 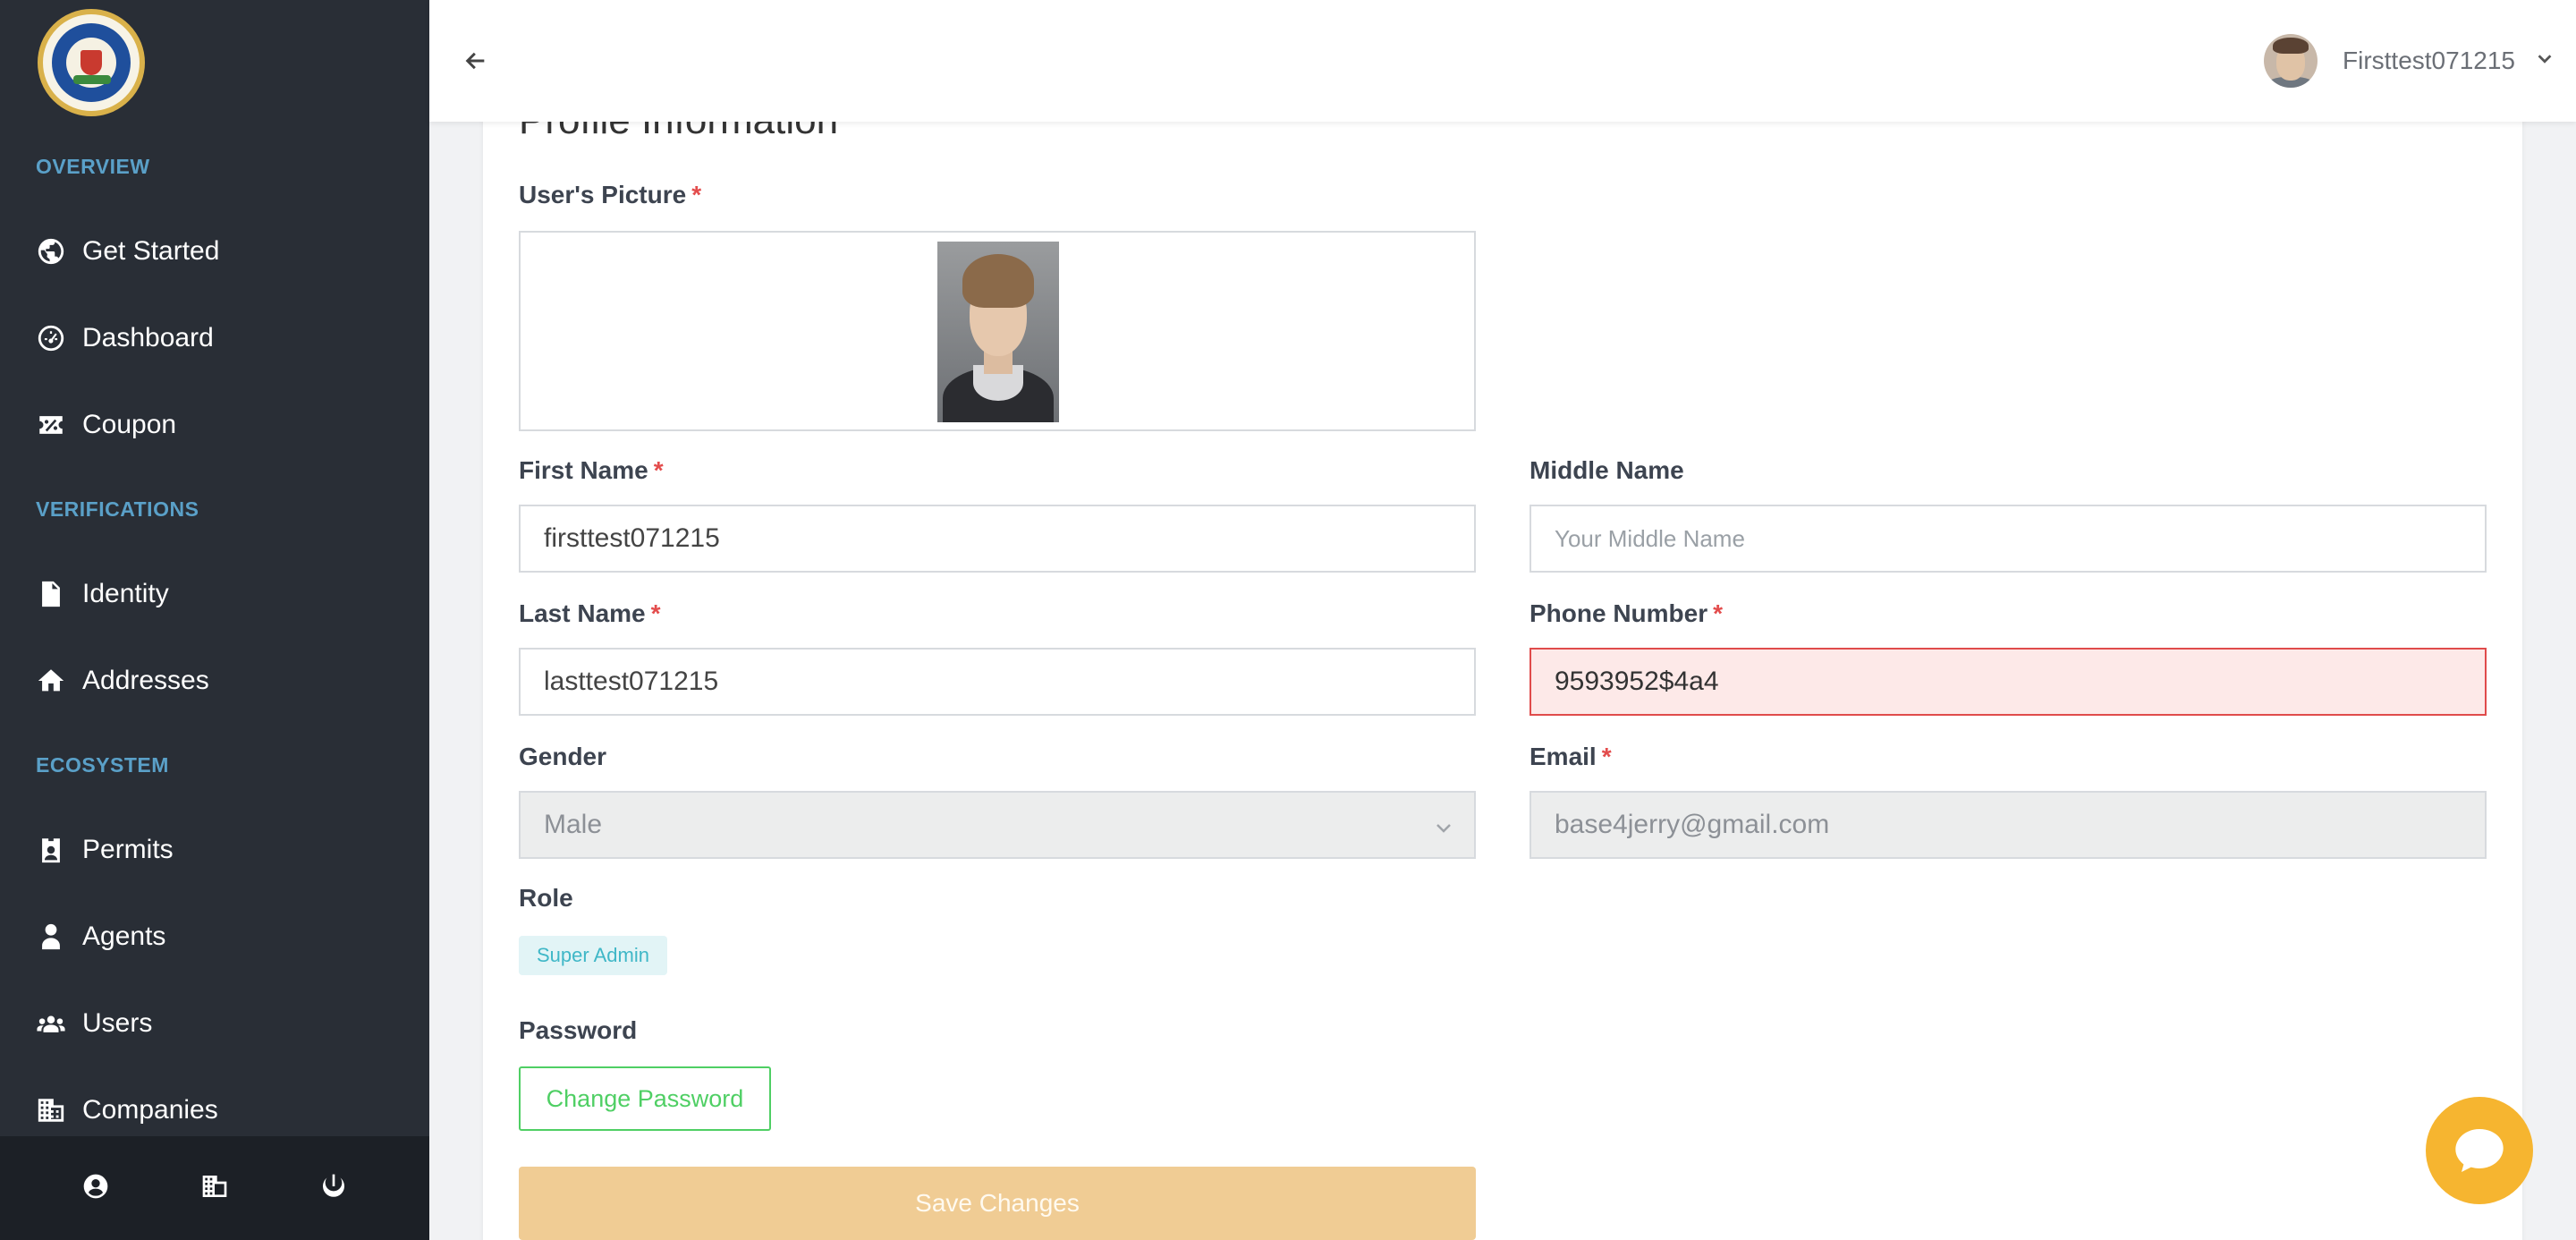 What do you see at coordinates (128, 849) in the screenshot?
I see `sidebar-item-label: Permits` at bounding box center [128, 849].